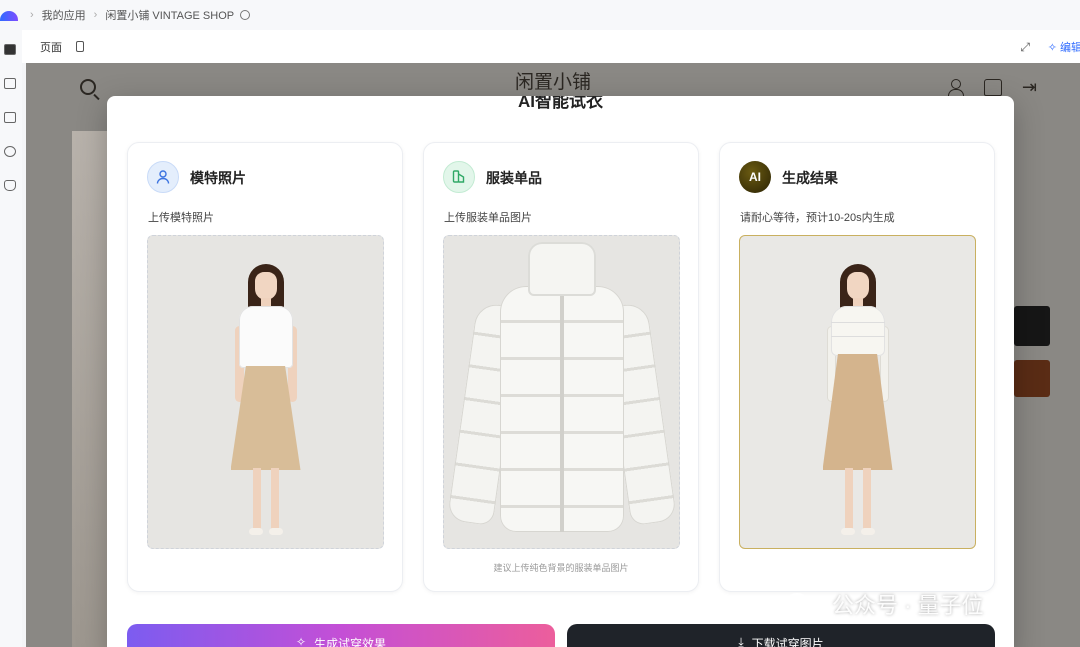  Describe the element at coordinates (741, 641) in the screenshot. I see `download-icon: ⤓` at that location.